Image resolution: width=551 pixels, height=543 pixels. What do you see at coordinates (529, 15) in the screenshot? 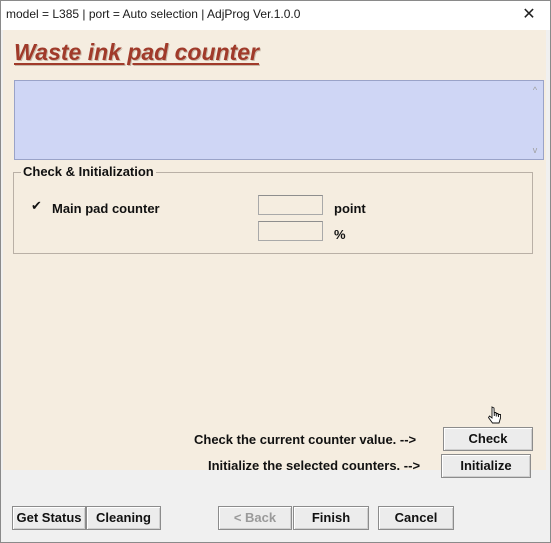
I see `close-icon: ✕` at bounding box center [529, 15].